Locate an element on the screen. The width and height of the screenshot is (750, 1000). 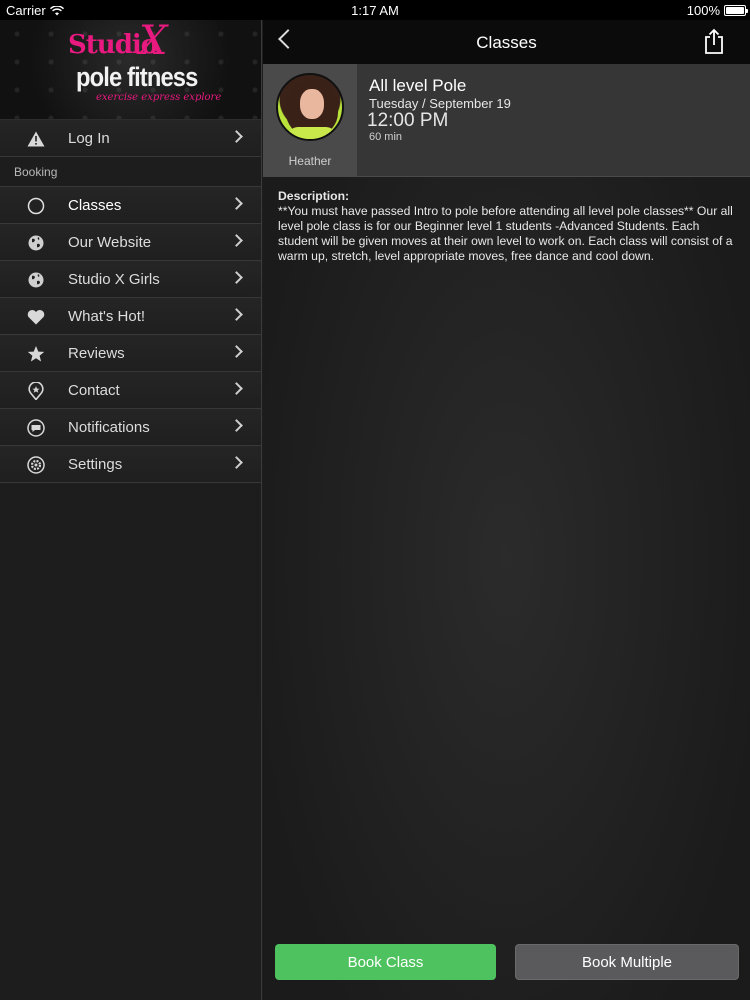
warning-icon is located at coordinates (36, 139).